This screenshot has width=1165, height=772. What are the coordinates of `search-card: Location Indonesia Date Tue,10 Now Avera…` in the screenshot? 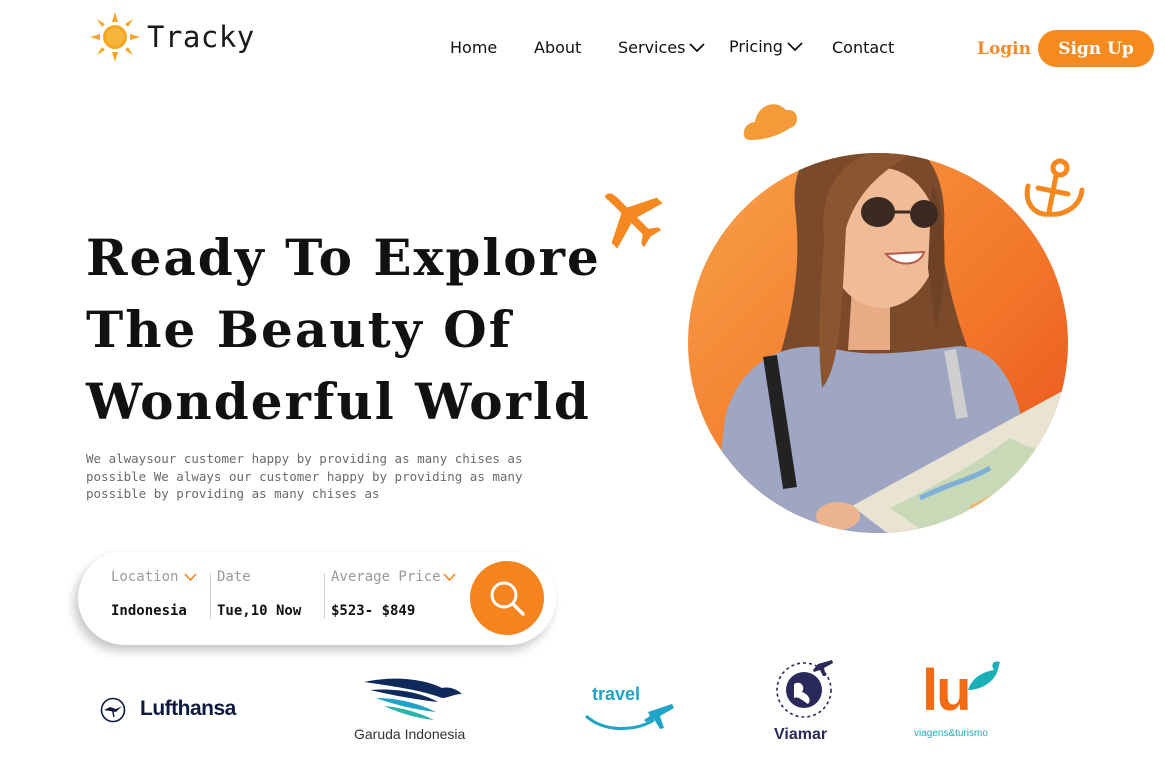 It's located at (317, 598).